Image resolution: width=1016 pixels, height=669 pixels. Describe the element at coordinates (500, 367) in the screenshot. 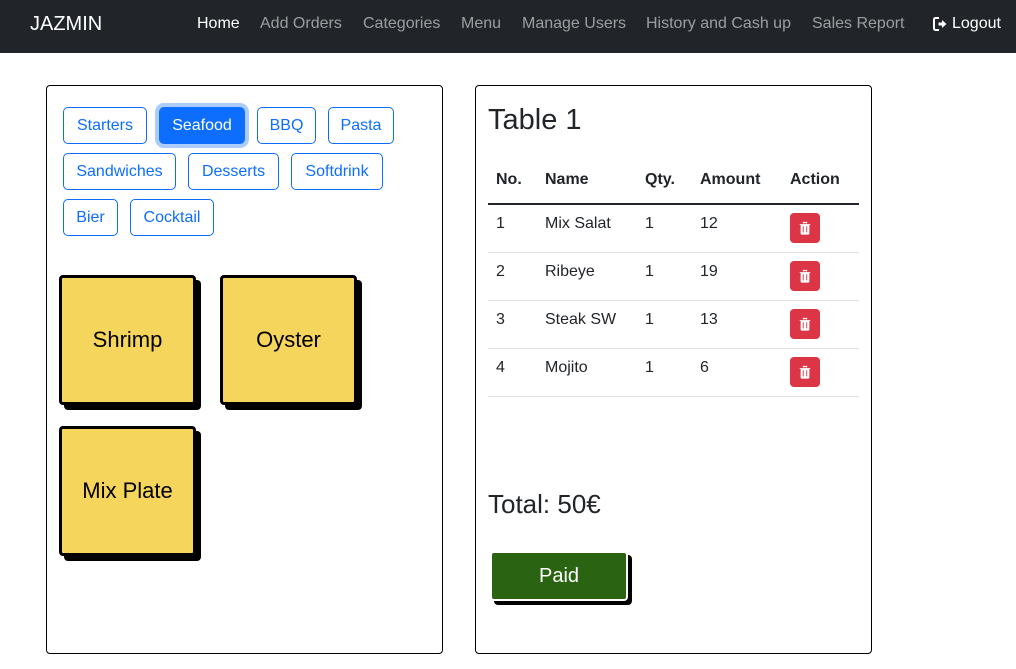

I see `row-no: 4` at that location.